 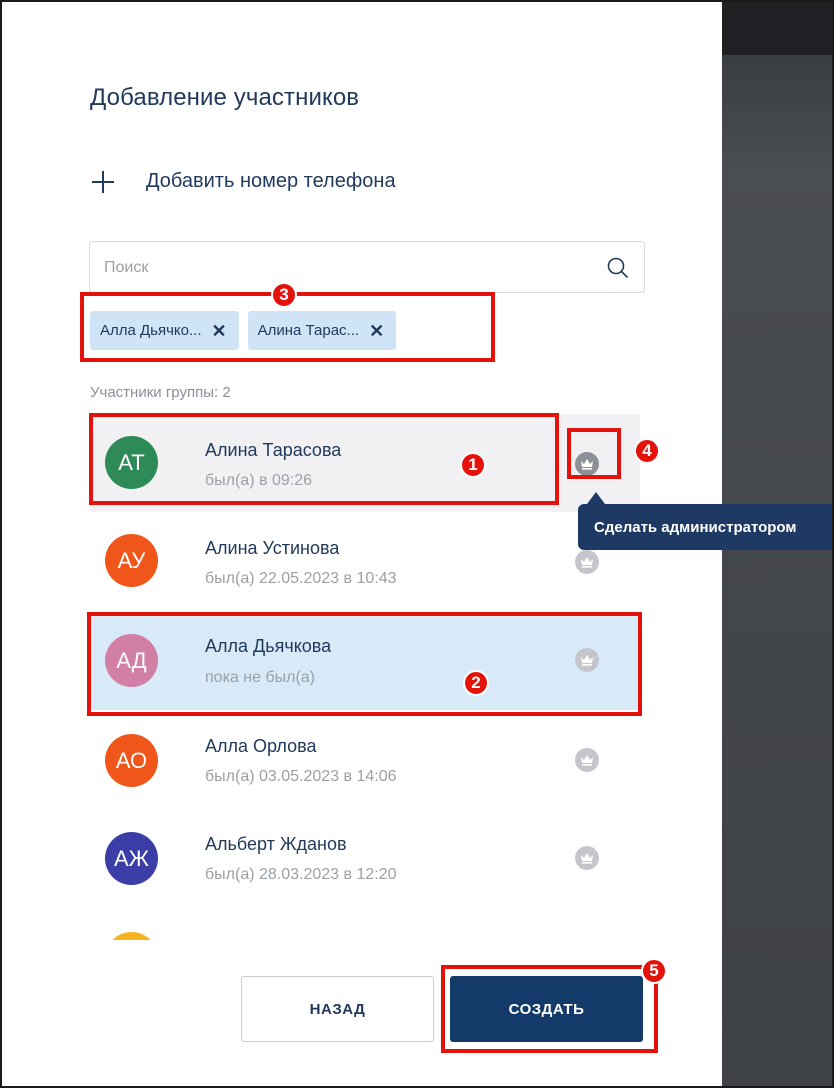 What do you see at coordinates (365, 463) in the screenshot?
I see `list-item: АТ Алина Тарасова был(а) в 09:26` at bounding box center [365, 463].